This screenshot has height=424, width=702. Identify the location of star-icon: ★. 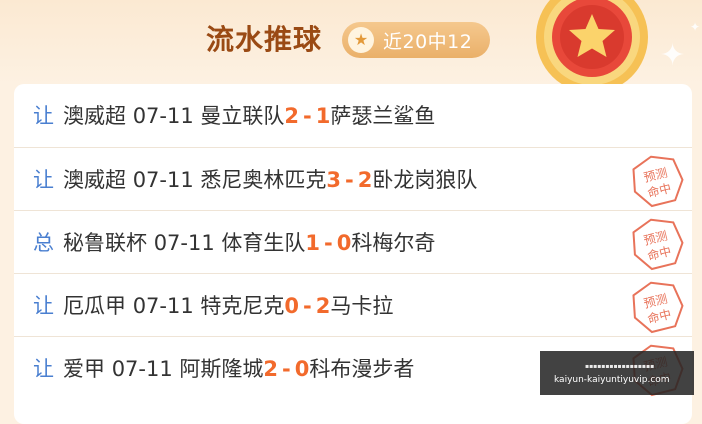
(361, 40).